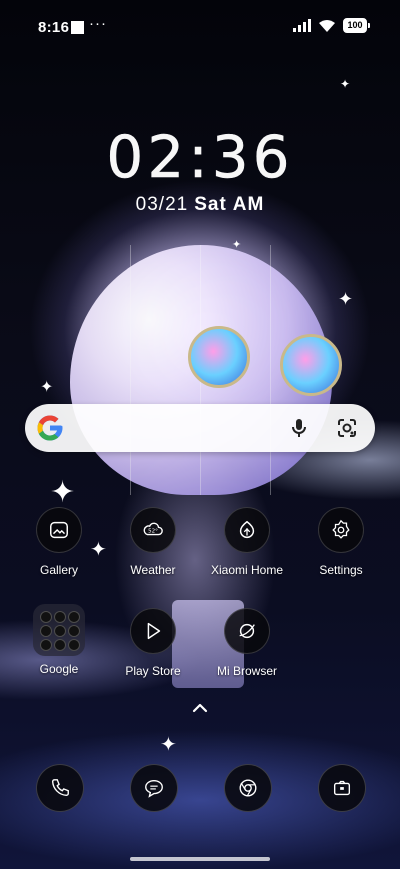  What do you see at coordinates (210, 204) in the screenshot?
I see `day-of-week: Sat` at bounding box center [210, 204].